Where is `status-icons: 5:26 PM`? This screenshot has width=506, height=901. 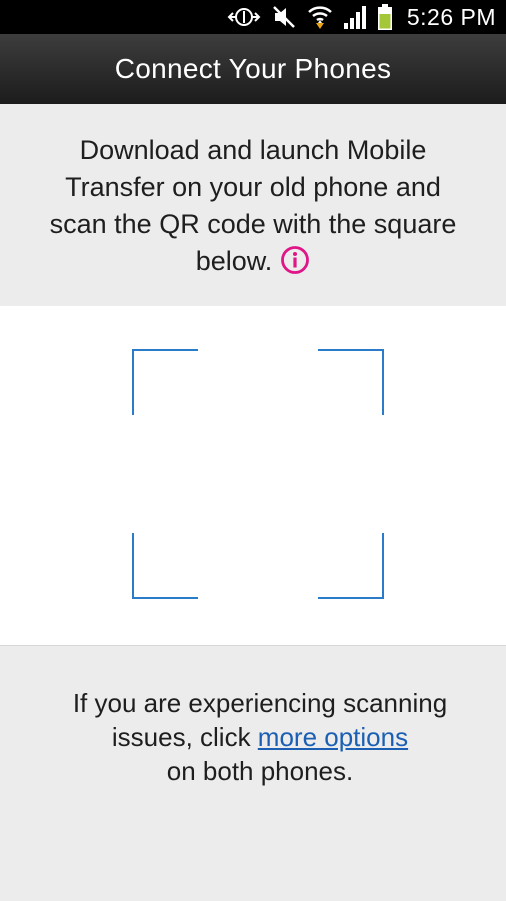 status-icons: 5:26 PM is located at coordinates (361, 17).